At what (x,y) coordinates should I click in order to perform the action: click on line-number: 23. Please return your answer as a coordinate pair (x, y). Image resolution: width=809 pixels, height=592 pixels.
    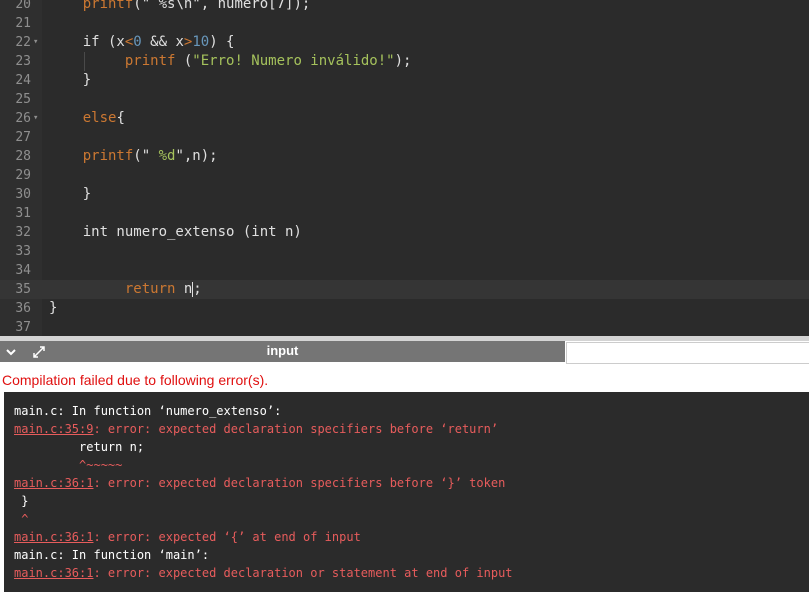
    Looking at the image, I should click on (23, 61).